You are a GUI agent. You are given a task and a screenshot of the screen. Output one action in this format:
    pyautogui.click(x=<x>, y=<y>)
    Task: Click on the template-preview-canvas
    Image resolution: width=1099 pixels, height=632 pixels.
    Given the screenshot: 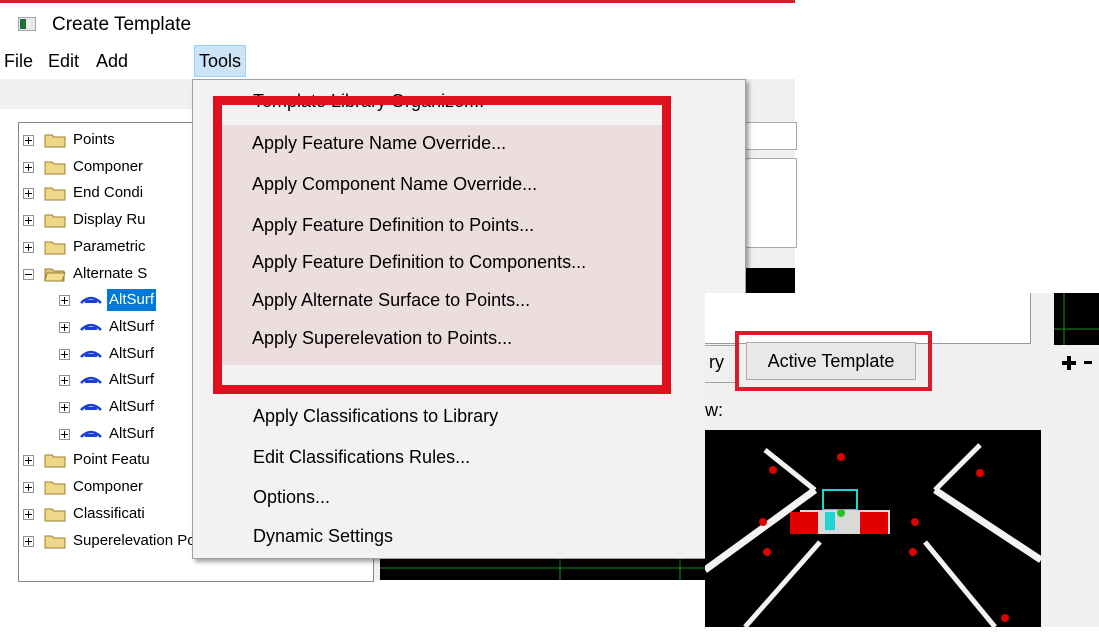 What is the action you would take?
    pyautogui.click(x=872, y=529)
    